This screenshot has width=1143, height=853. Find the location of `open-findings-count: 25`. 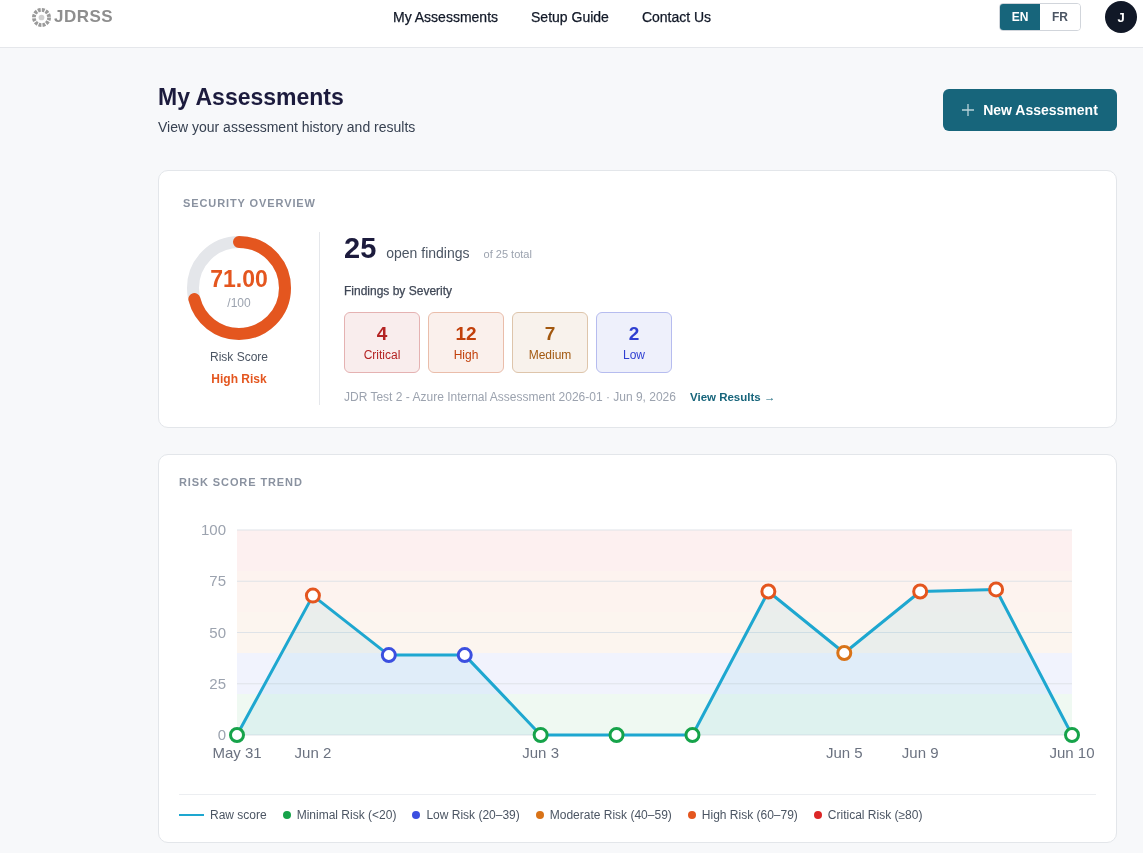

open-findings-count: 25 is located at coordinates (360, 248).